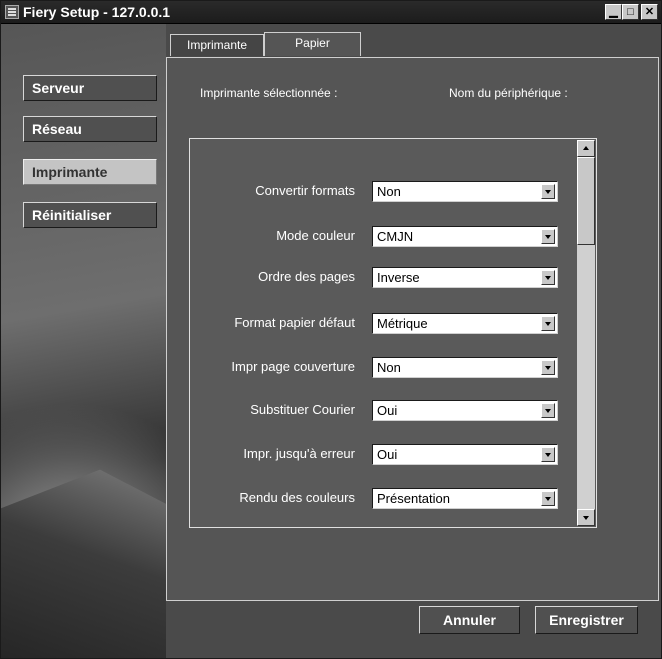 The width and height of the screenshot is (662, 659). I want to click on minimize-button: ▁, so click(613, 12).